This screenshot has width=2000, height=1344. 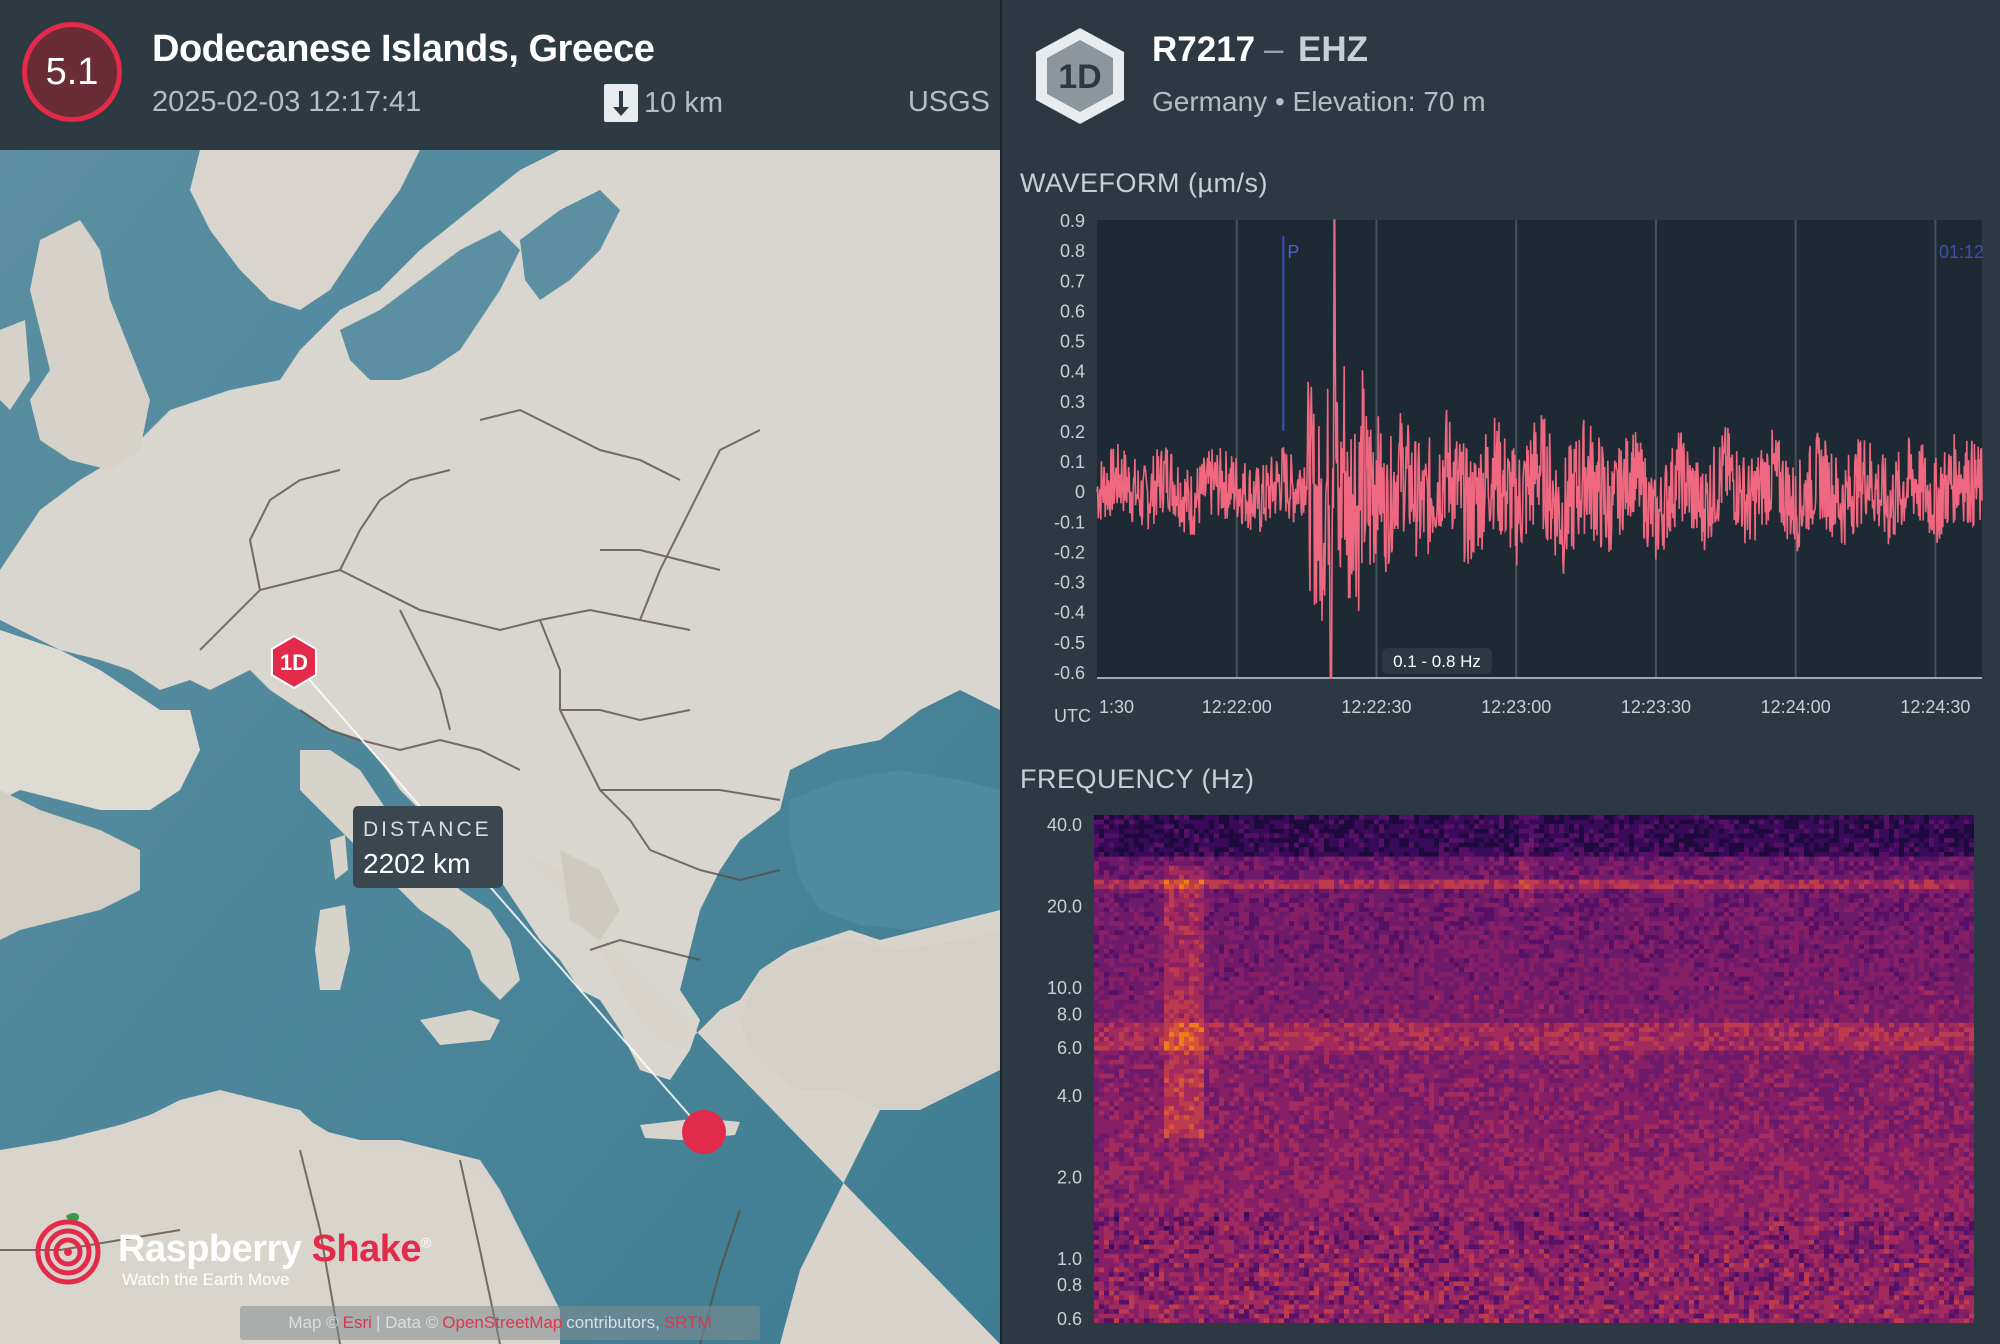 I want to click on raspberry-shake-logo: Raspberry Shake® Watch the Earth Move, so click(x=244, y=1250).